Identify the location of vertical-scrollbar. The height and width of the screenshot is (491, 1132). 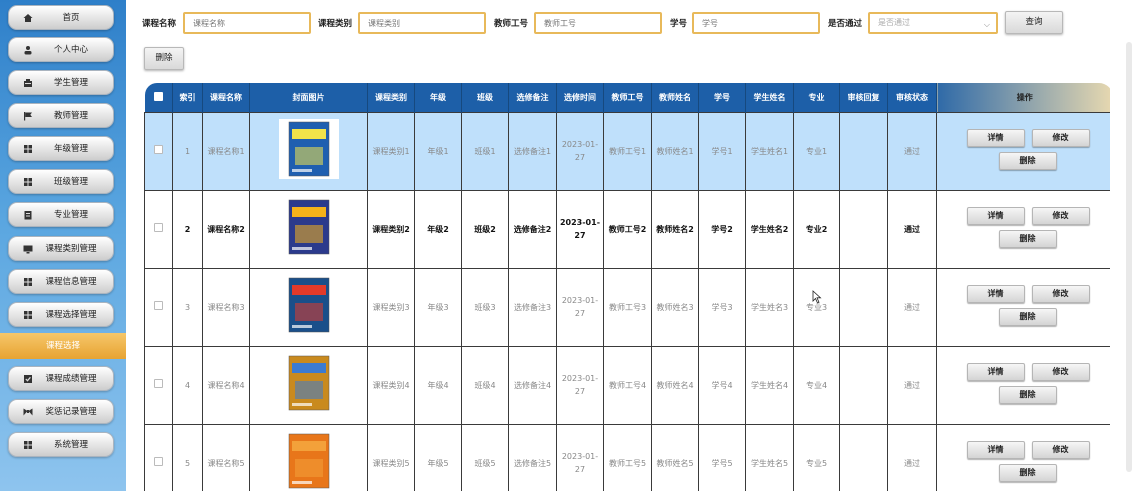
(1129, 257).